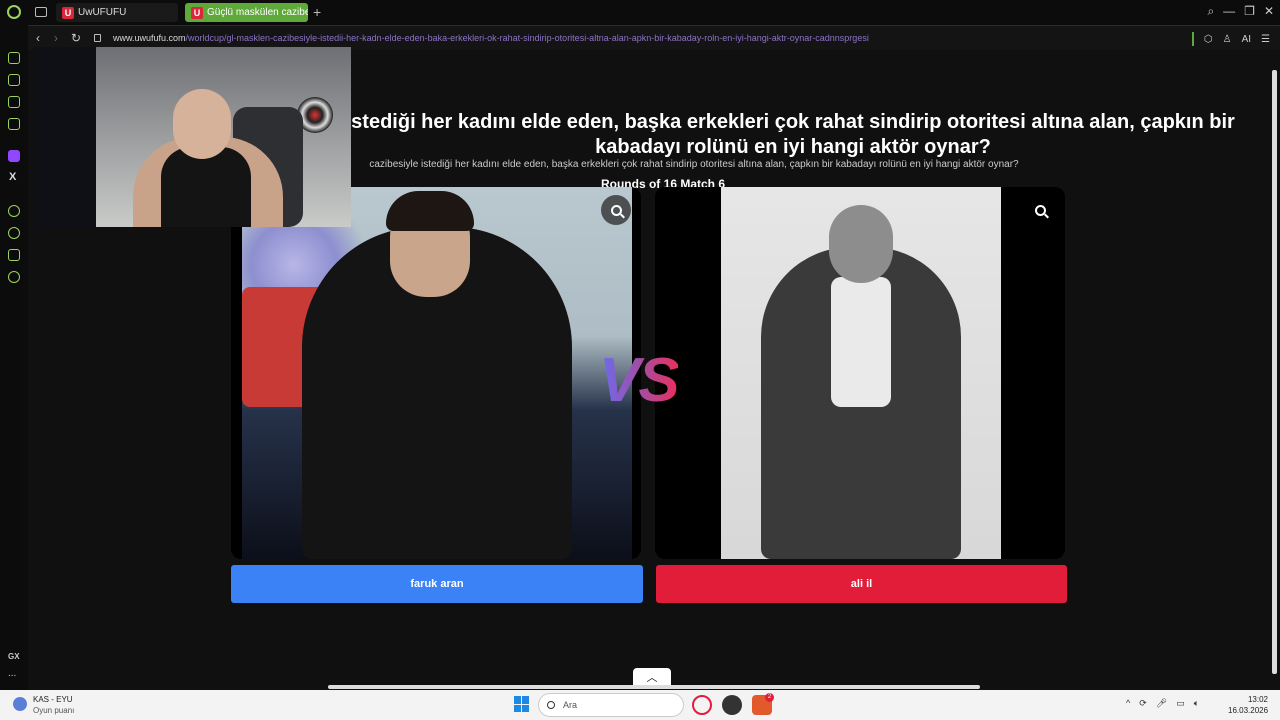 The width and height of the screenshot is (1280, 720). Describe the element at coordinates (1210, 11) in the screenshot. I see `search-tabs-icon: ⌕` at that location.